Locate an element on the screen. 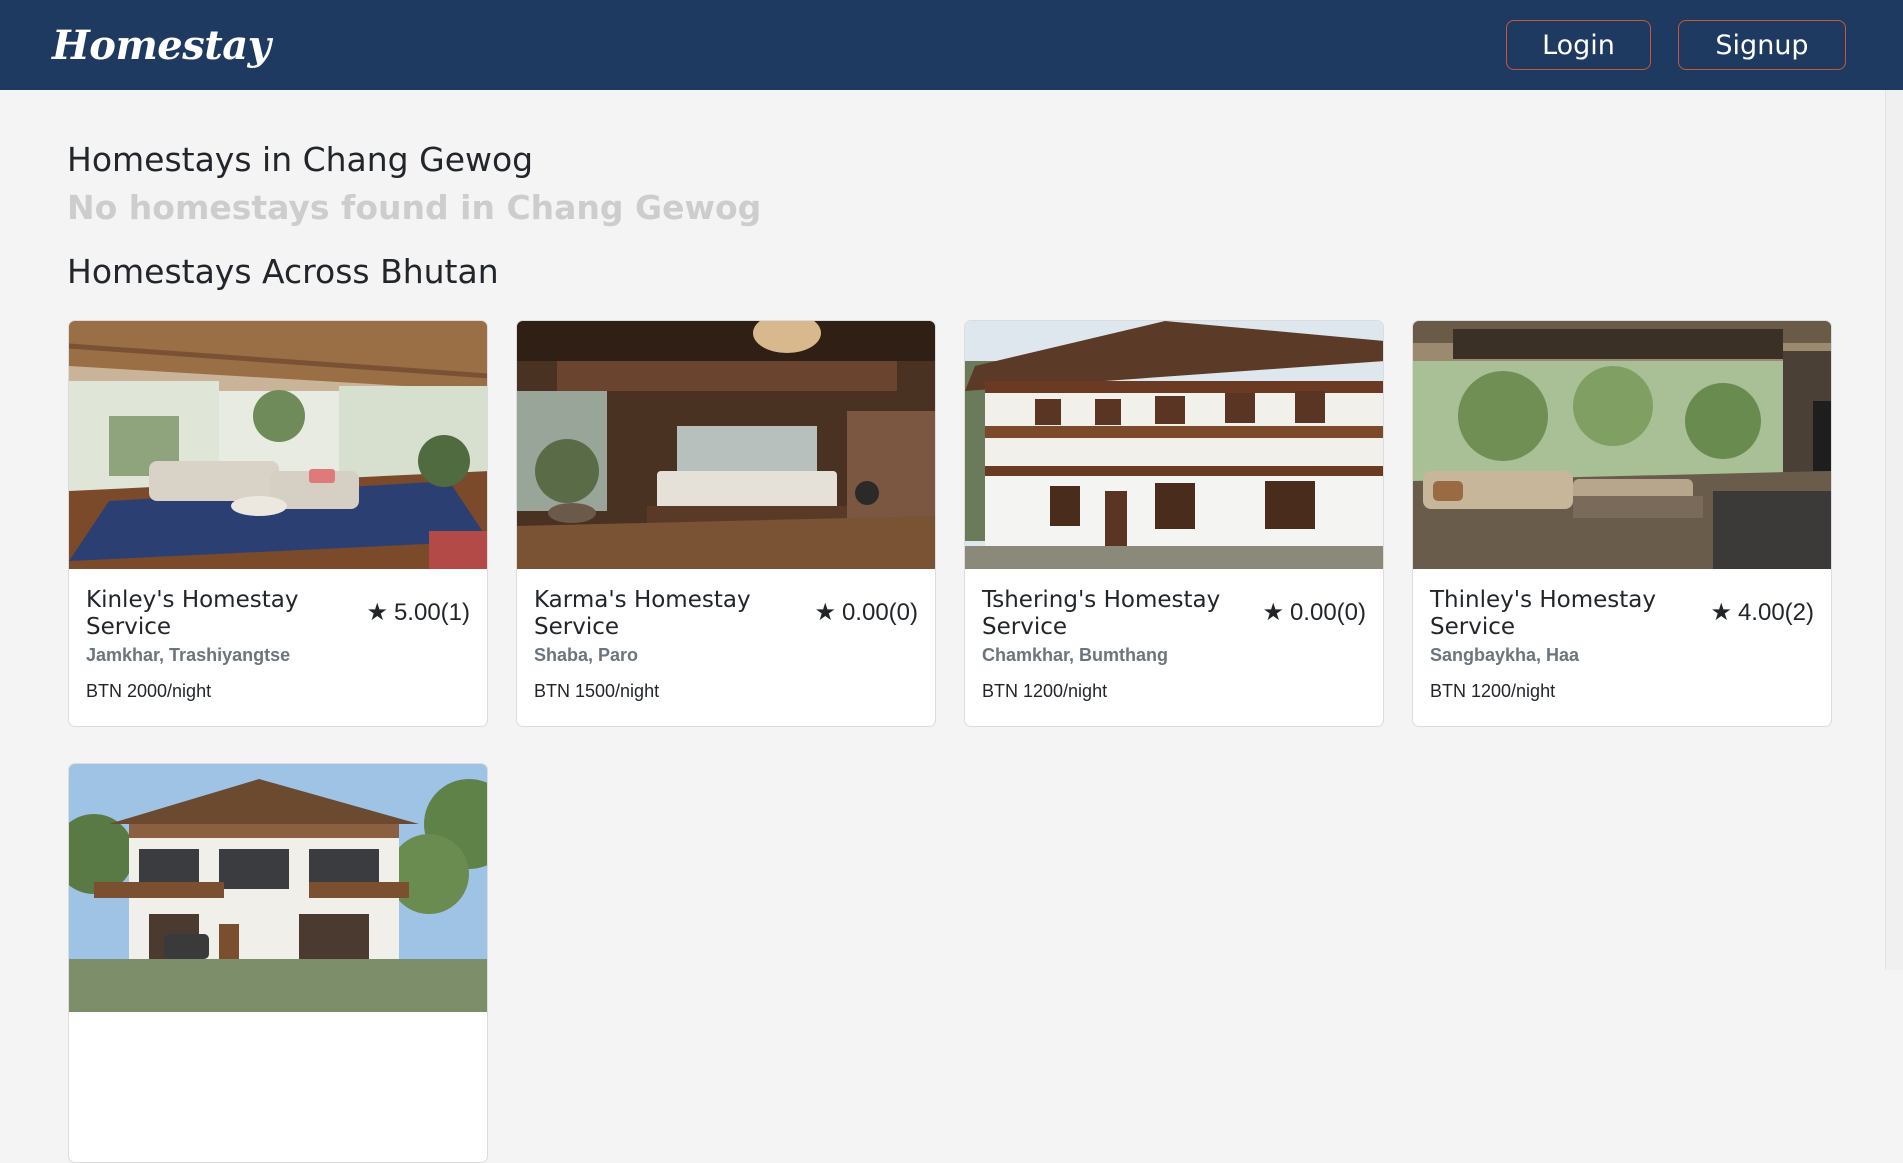 Image resolution: width=1903 pixels, height=1163 pixels. homestay-name: Karma's Homestay Service is located at coordinates (664, 614).